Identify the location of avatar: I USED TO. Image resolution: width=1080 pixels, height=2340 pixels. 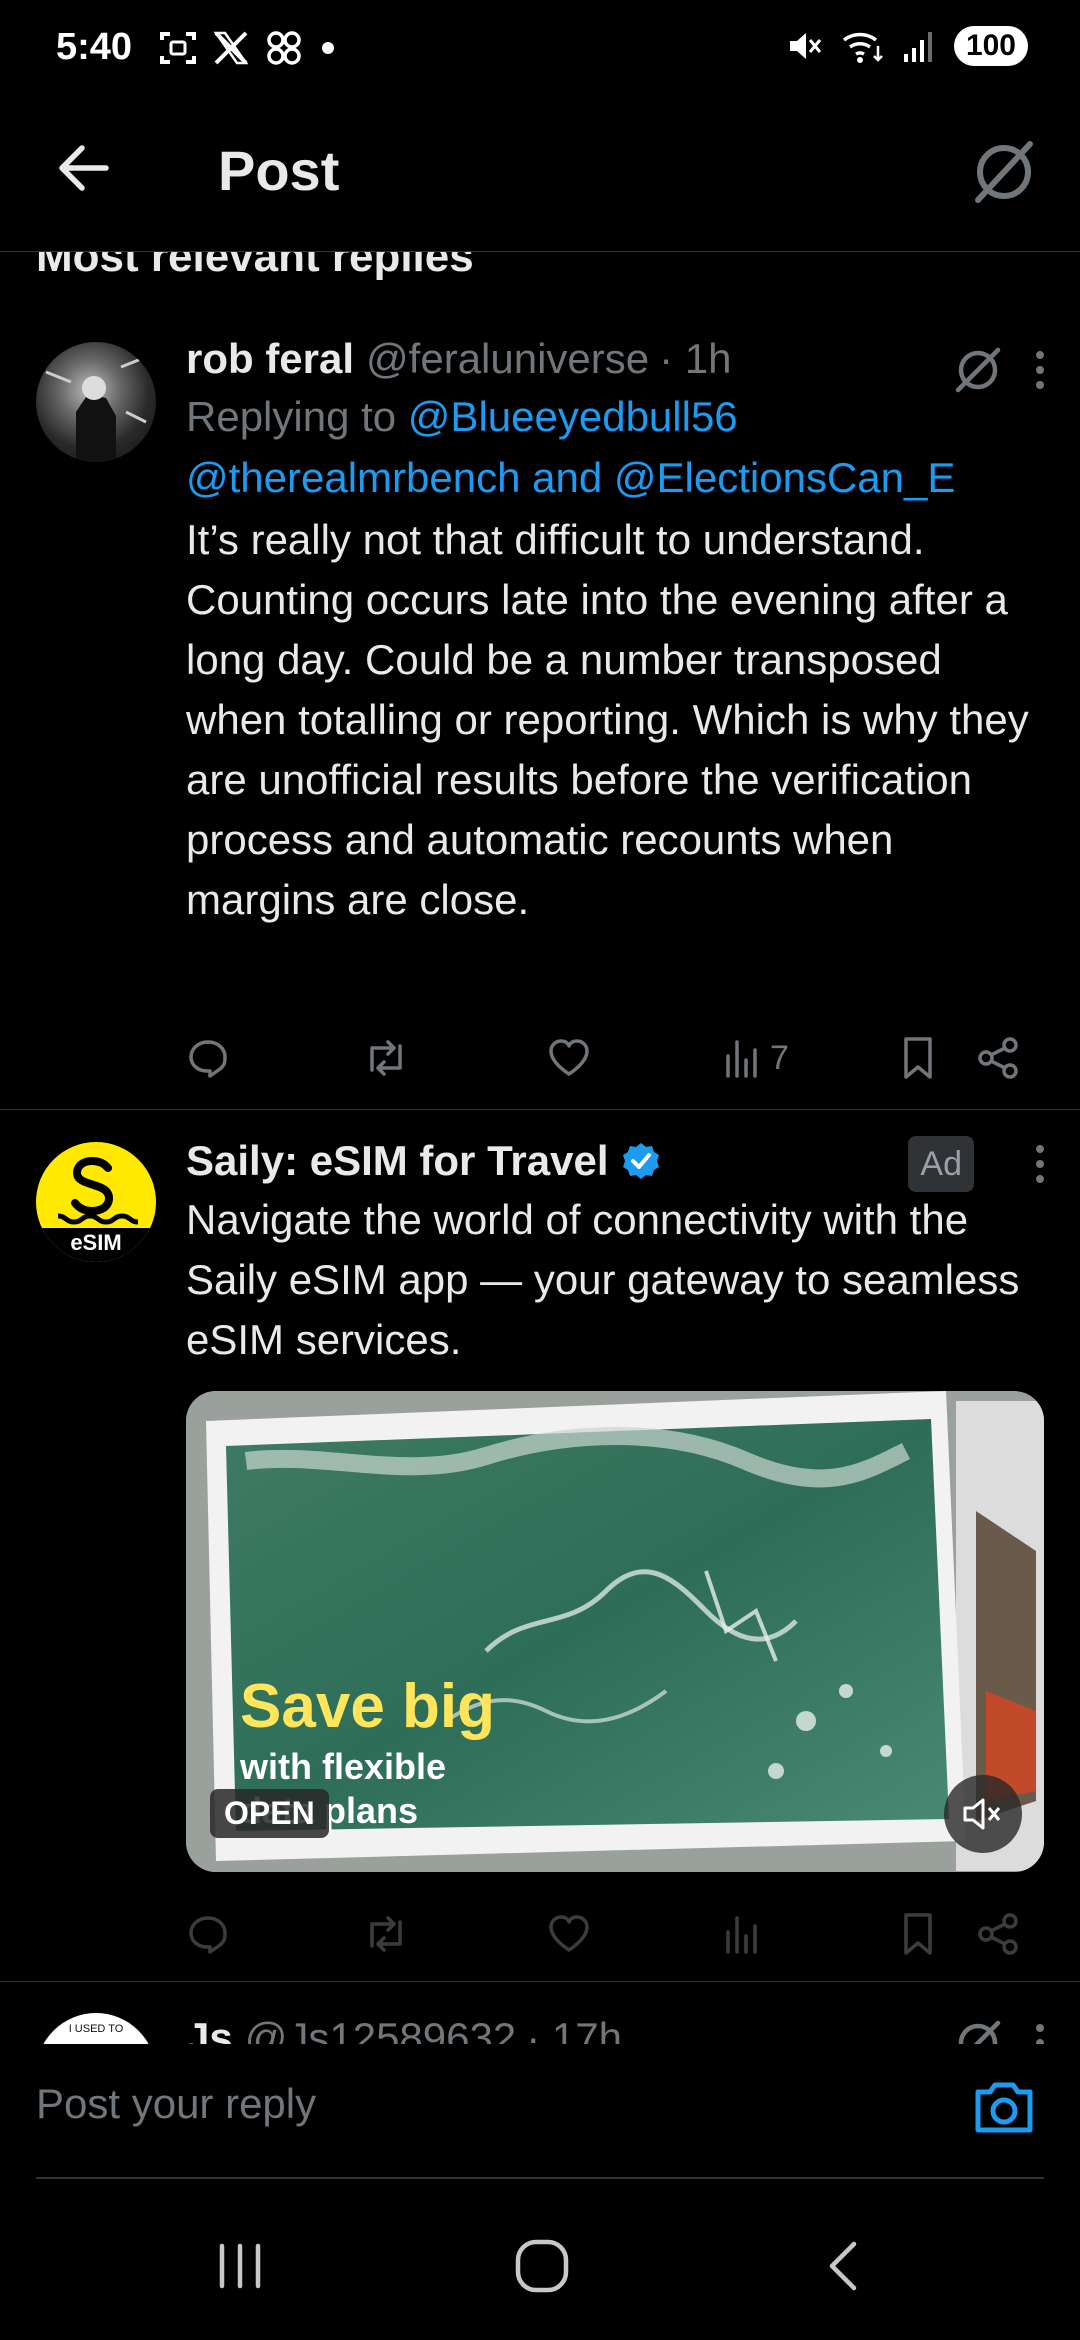
(96, 2028).